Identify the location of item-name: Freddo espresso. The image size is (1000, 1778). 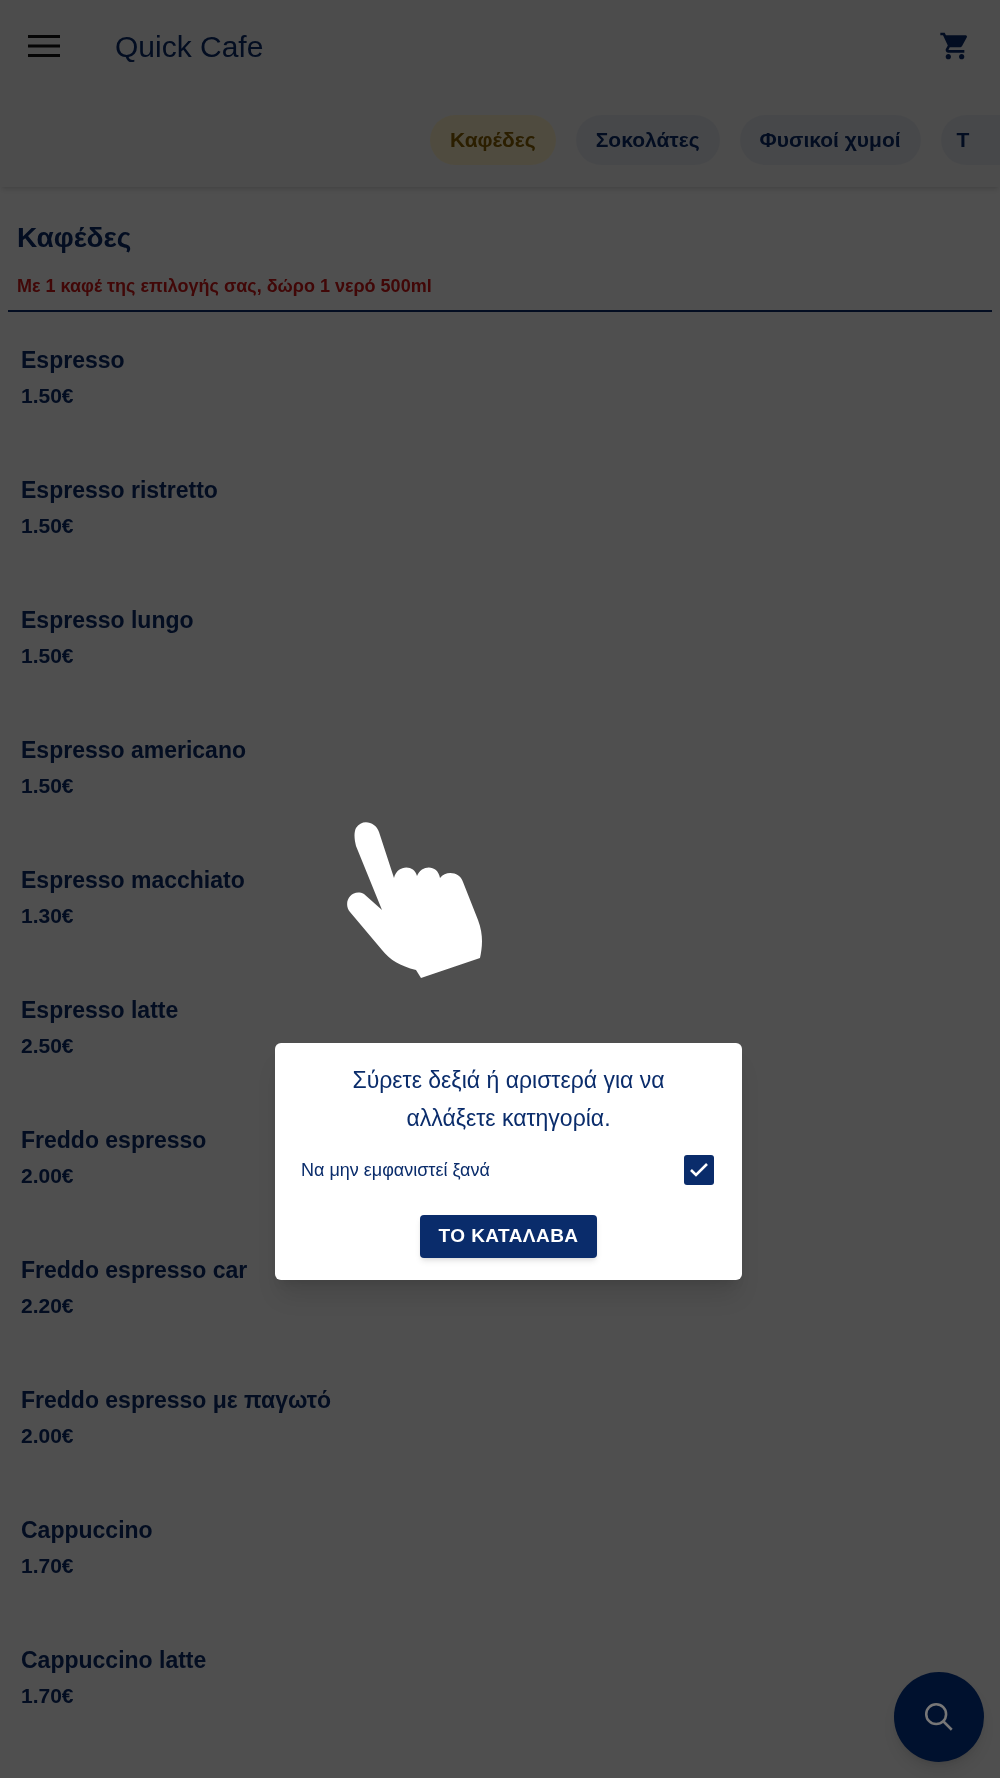
(114, 1140).